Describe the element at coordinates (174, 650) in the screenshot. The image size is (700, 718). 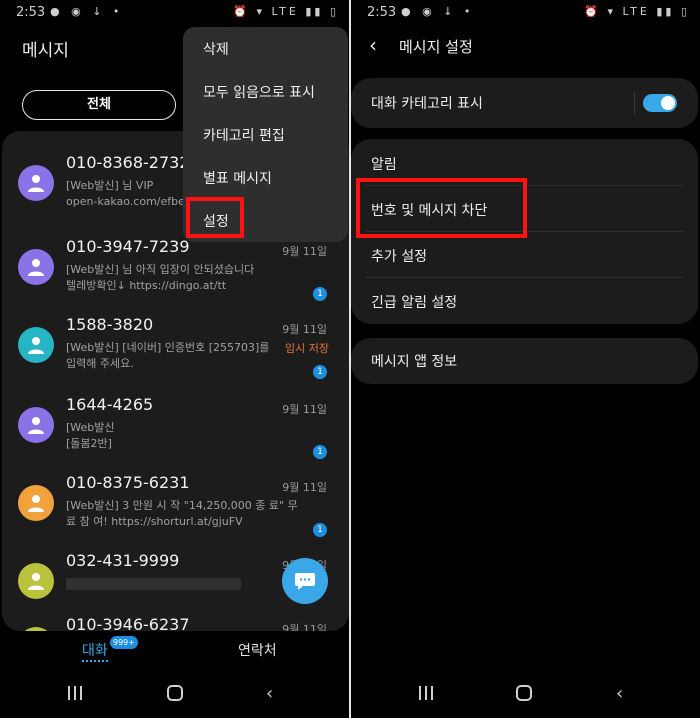
I see `bottom-tab-bar: 대화 999+ 연락처` at that location.